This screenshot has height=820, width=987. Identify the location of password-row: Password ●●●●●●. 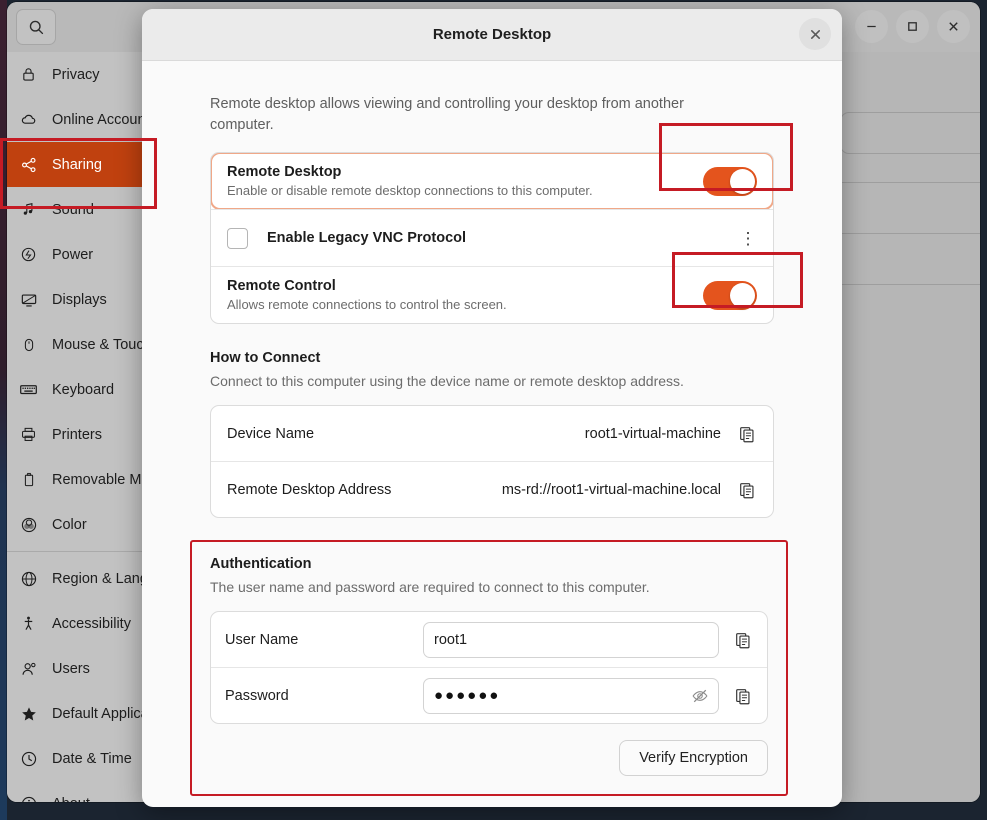
(489, 695).